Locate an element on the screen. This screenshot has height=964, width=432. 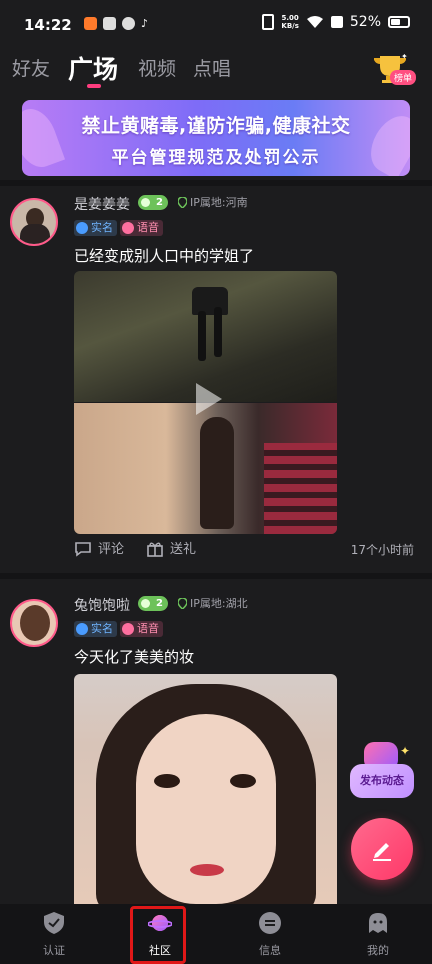
compose-button is located at coordinates (382, 849).